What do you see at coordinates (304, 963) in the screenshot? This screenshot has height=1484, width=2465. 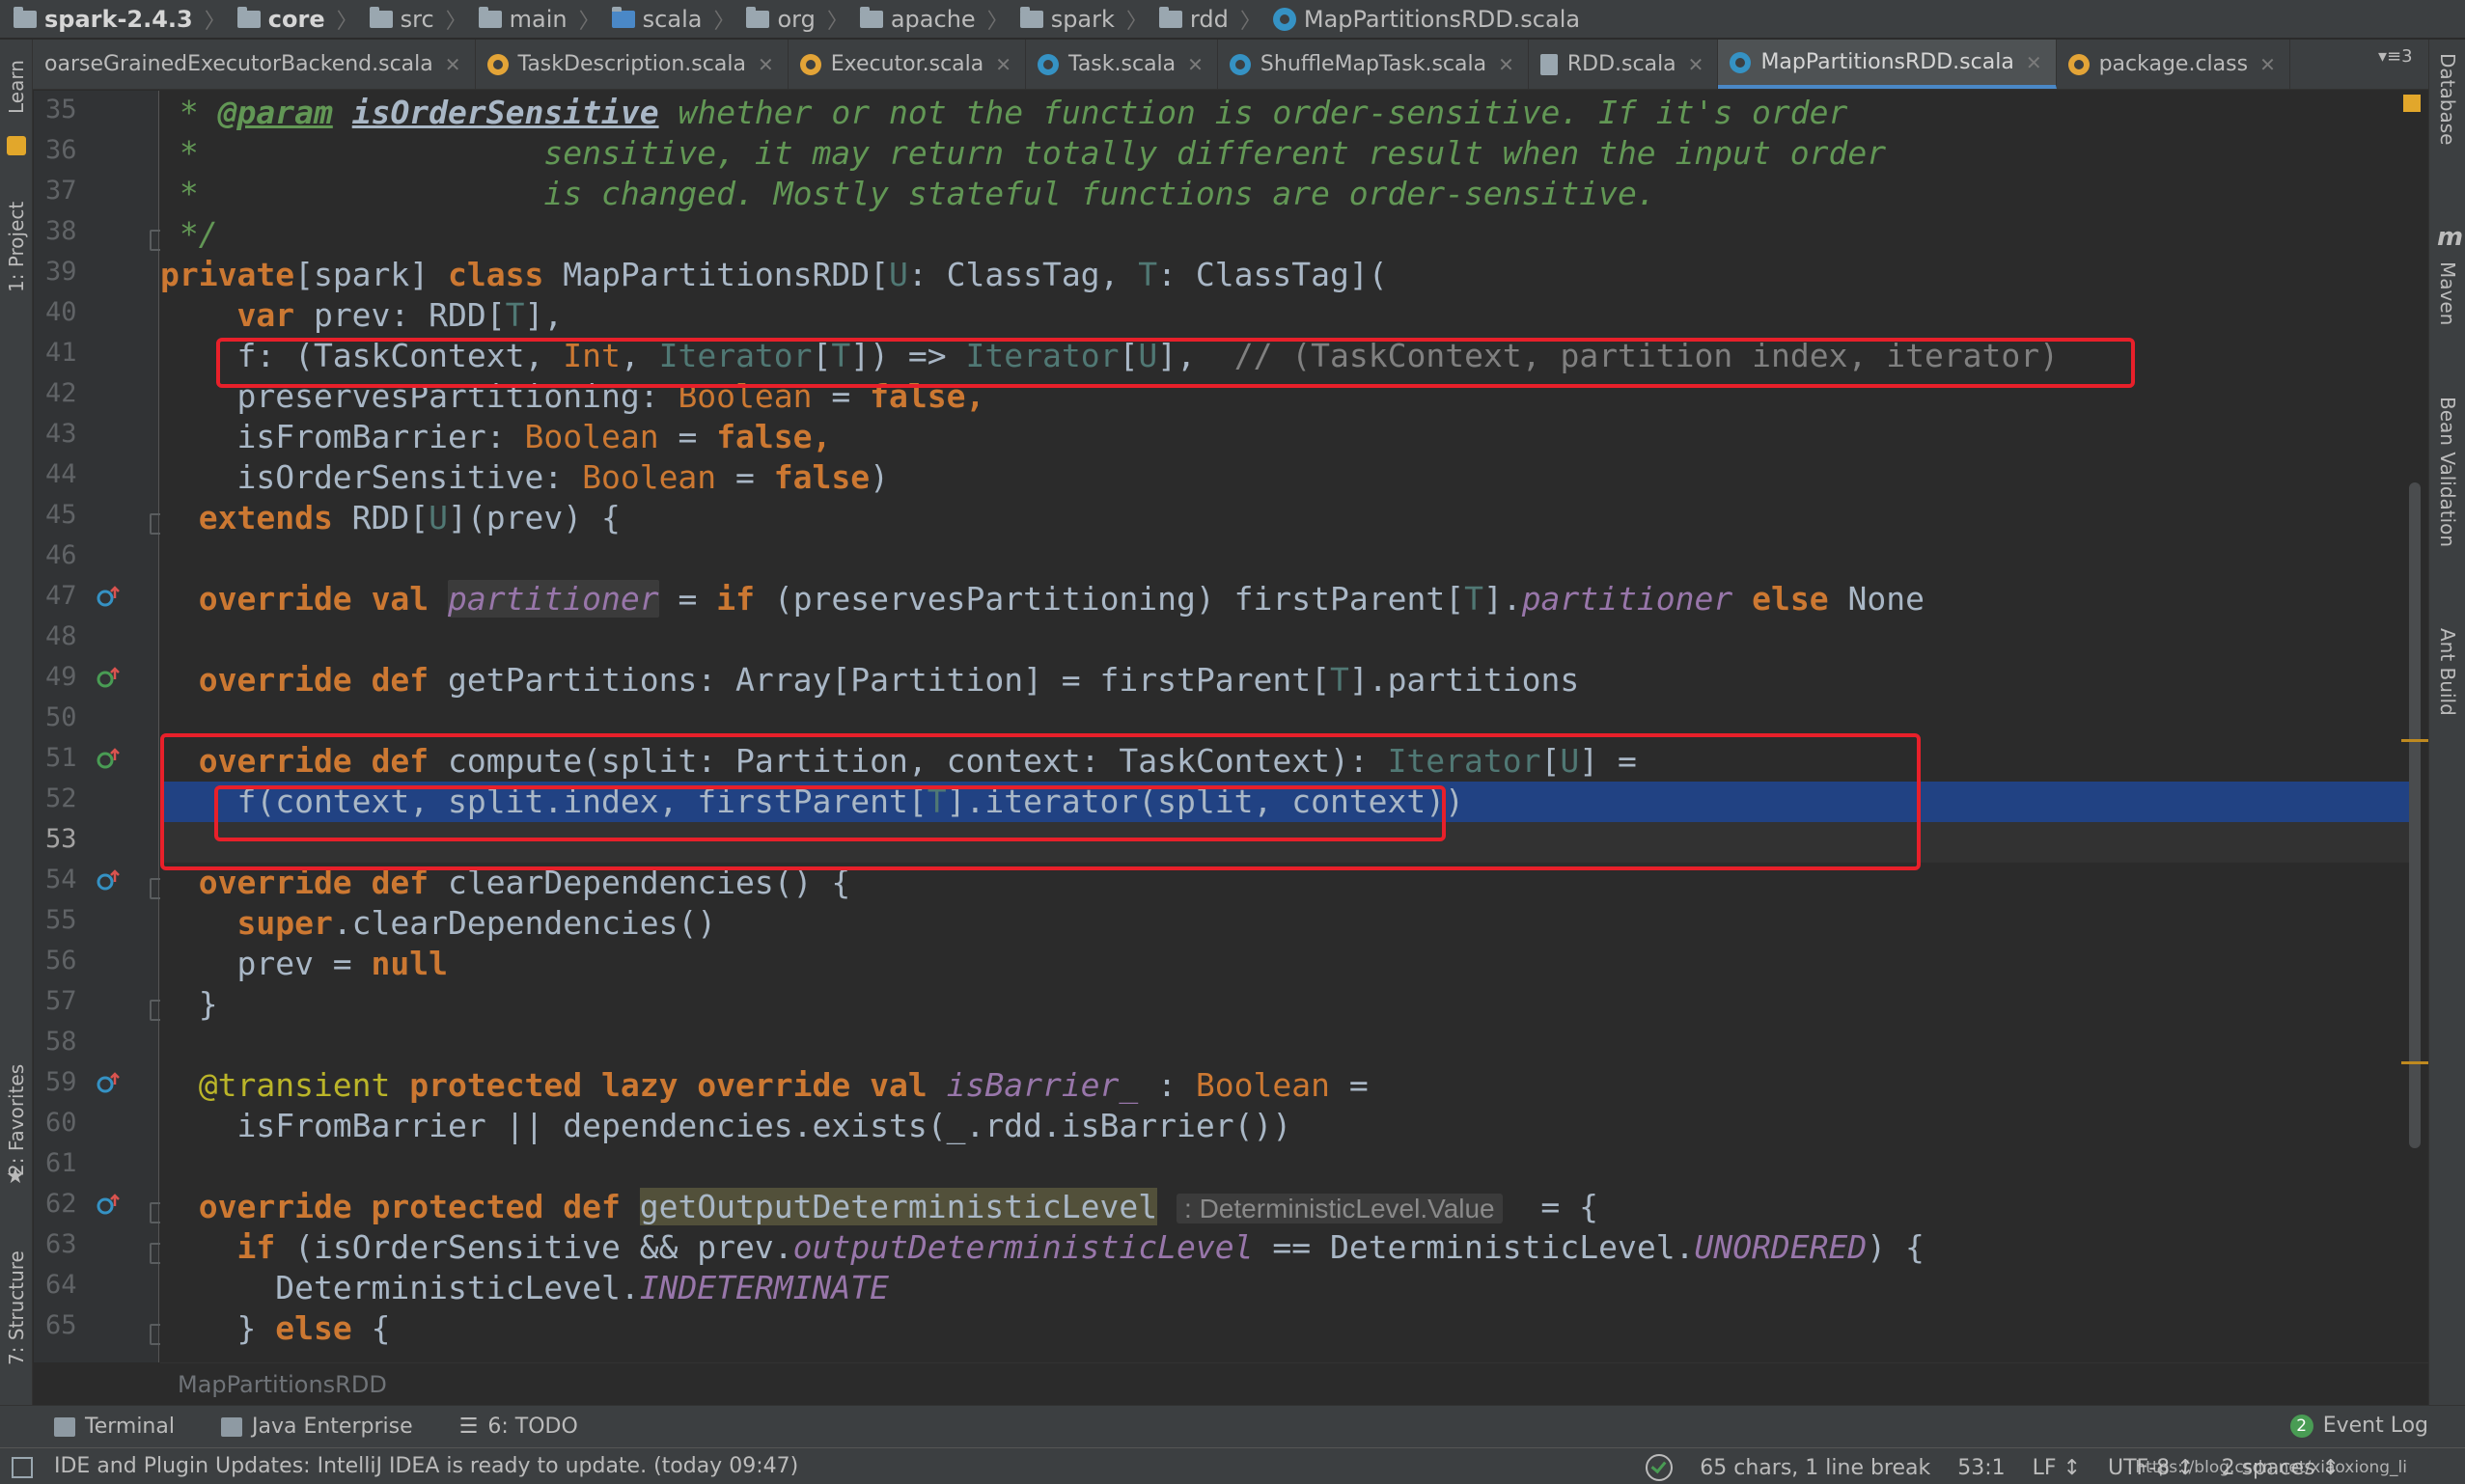 I see `code-line-56: prev = null` at bounding box center [304, 963].